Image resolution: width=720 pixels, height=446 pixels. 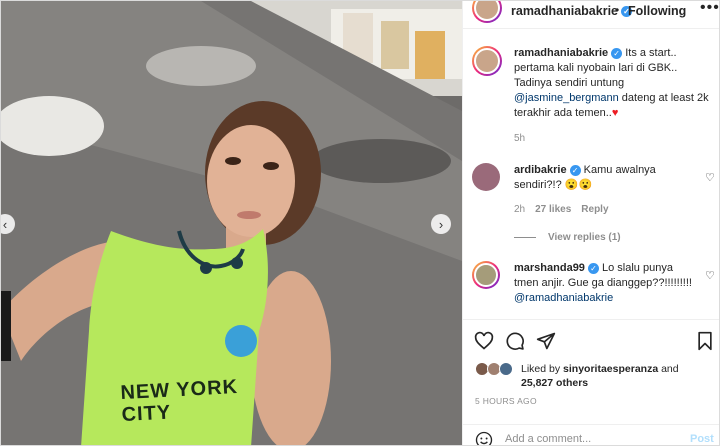 What do you see at coordinates (553, 209) in the screenshot?
I see `comment-likes: 27 likes` at bounding box center [553, 209].